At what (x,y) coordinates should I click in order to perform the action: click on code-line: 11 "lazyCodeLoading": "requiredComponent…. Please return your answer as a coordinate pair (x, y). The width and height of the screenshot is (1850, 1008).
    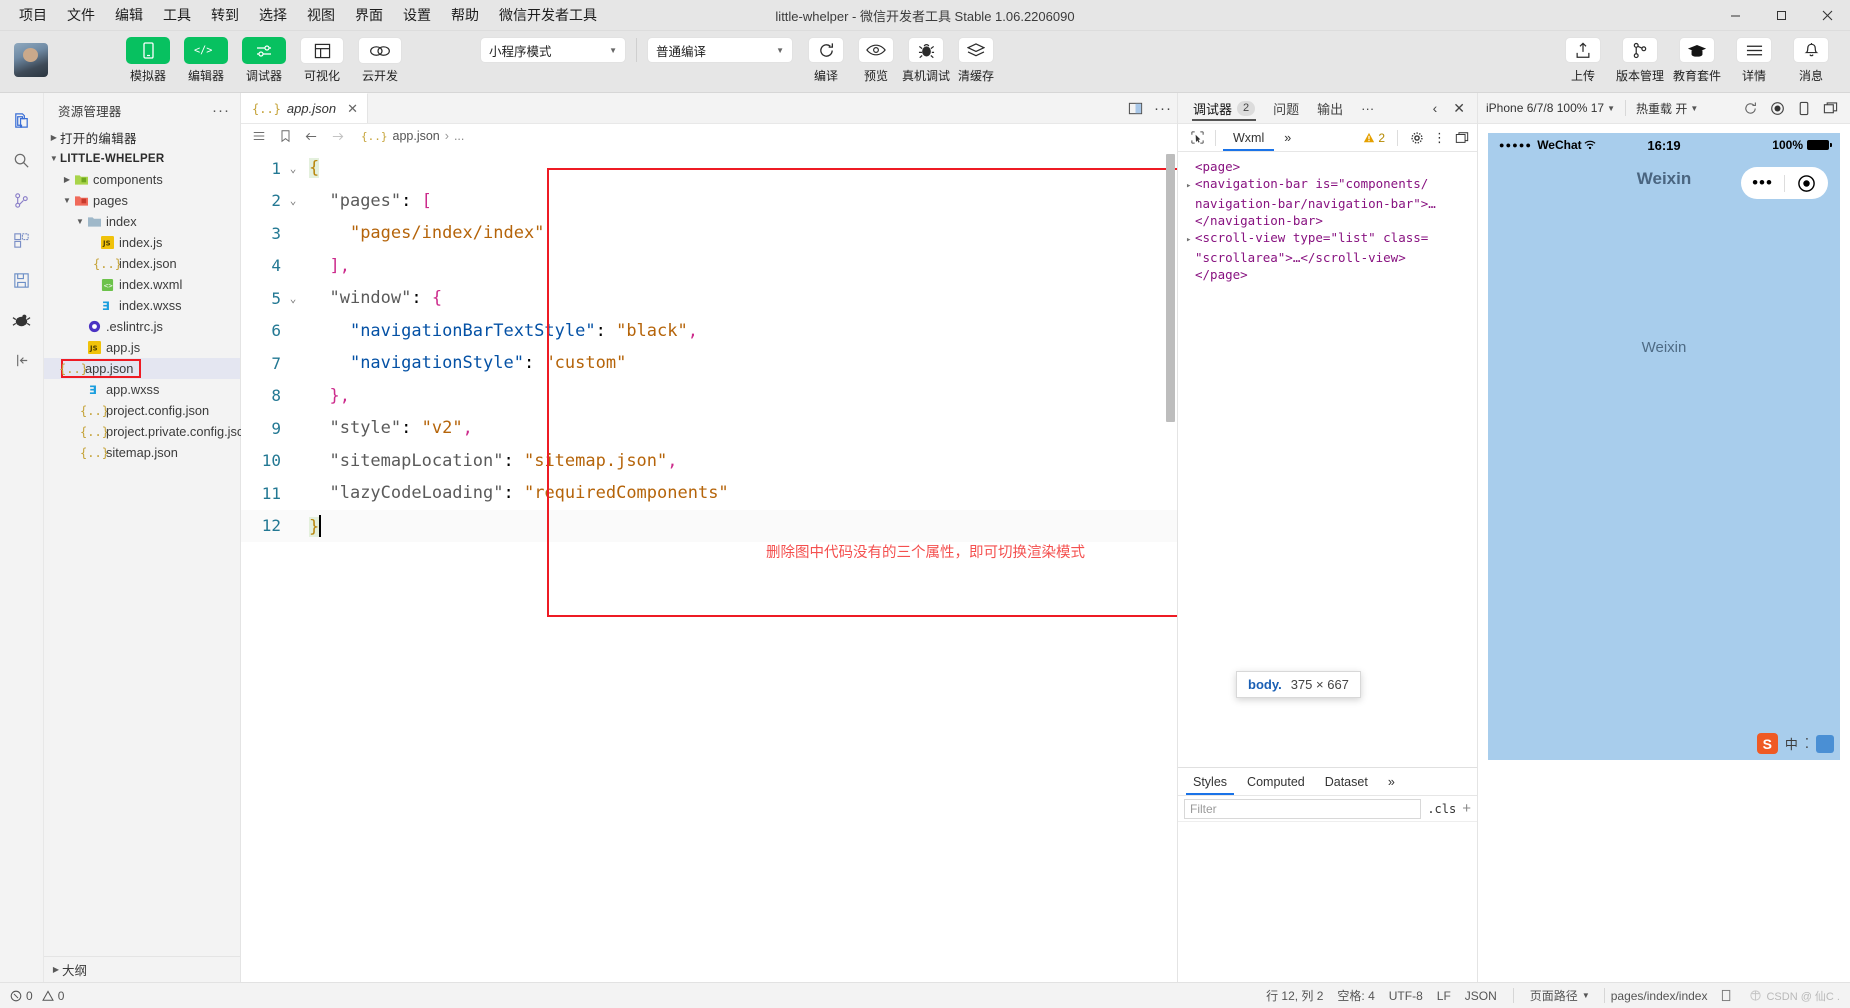
    Looking at the image, I should click on (709, 493).